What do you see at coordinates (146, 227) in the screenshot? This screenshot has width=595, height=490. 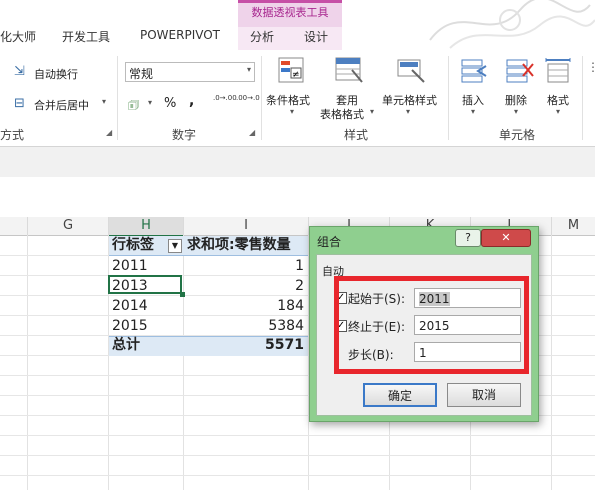 I see `column-header-h: H` at bounding box center [146, 227].